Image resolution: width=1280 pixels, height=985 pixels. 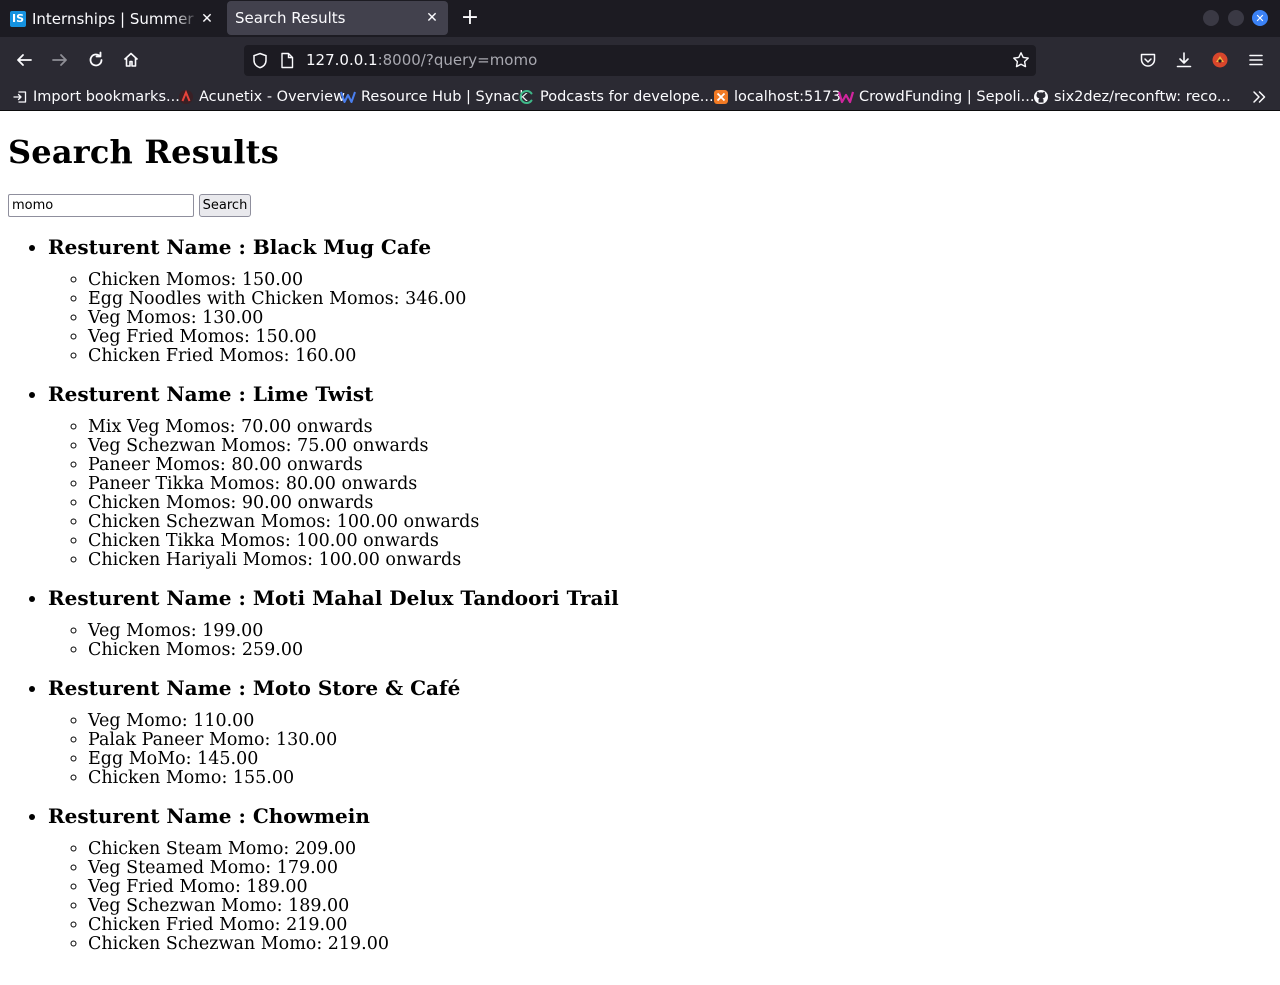 What do you see at coordinates (272, 97) in the screenshot?
I see `bookmark-label: Acunetix - Overview` at bounding box center [272, 97].